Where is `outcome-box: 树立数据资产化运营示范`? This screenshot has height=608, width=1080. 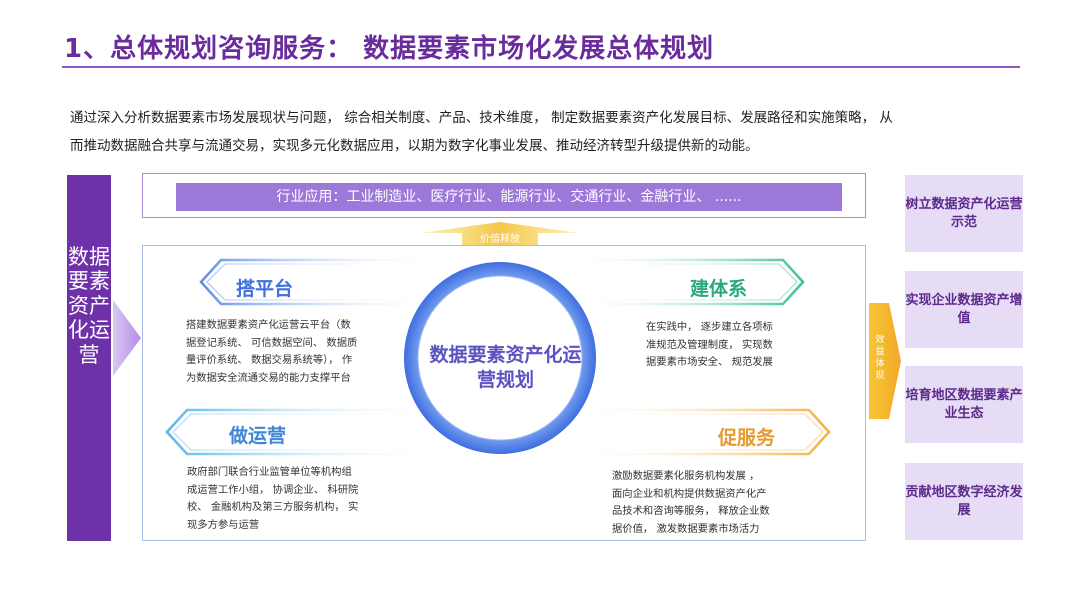
outcome-box: 树立数据资产化运营示范 is located at coordinates (964, 213).